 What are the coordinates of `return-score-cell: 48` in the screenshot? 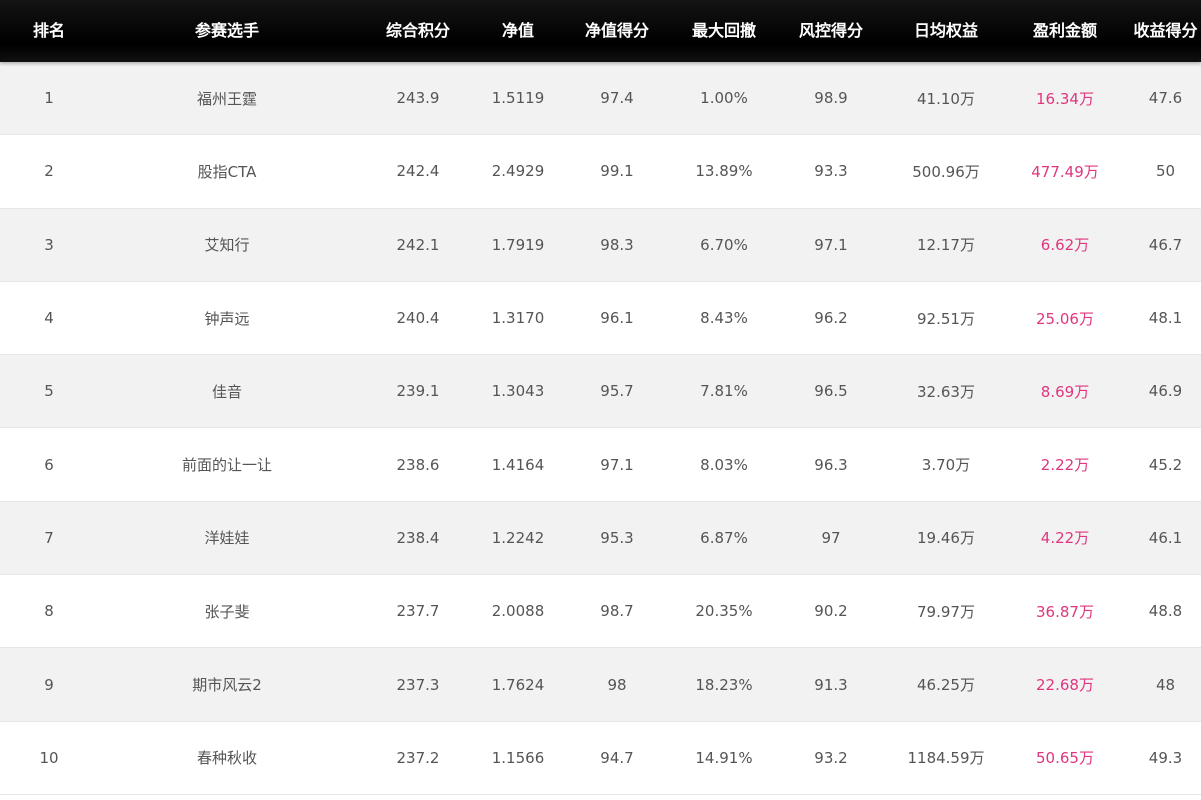 It's located at (1165, 684).